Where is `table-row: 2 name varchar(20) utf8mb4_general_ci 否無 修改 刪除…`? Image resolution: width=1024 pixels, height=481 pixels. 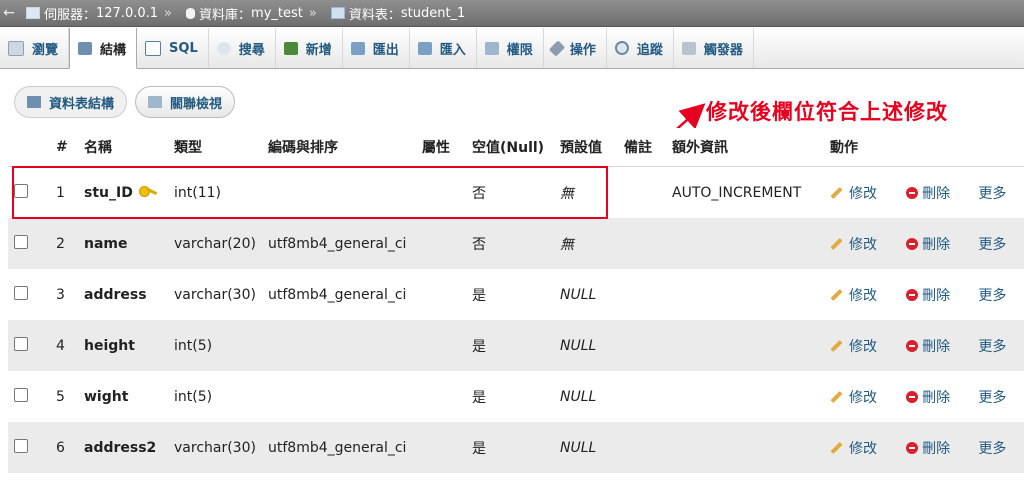
table-row: 2 name varchar(20) utf8mb4_general_ci 否無 修改 刪除… is located at coordinates (516, 243).